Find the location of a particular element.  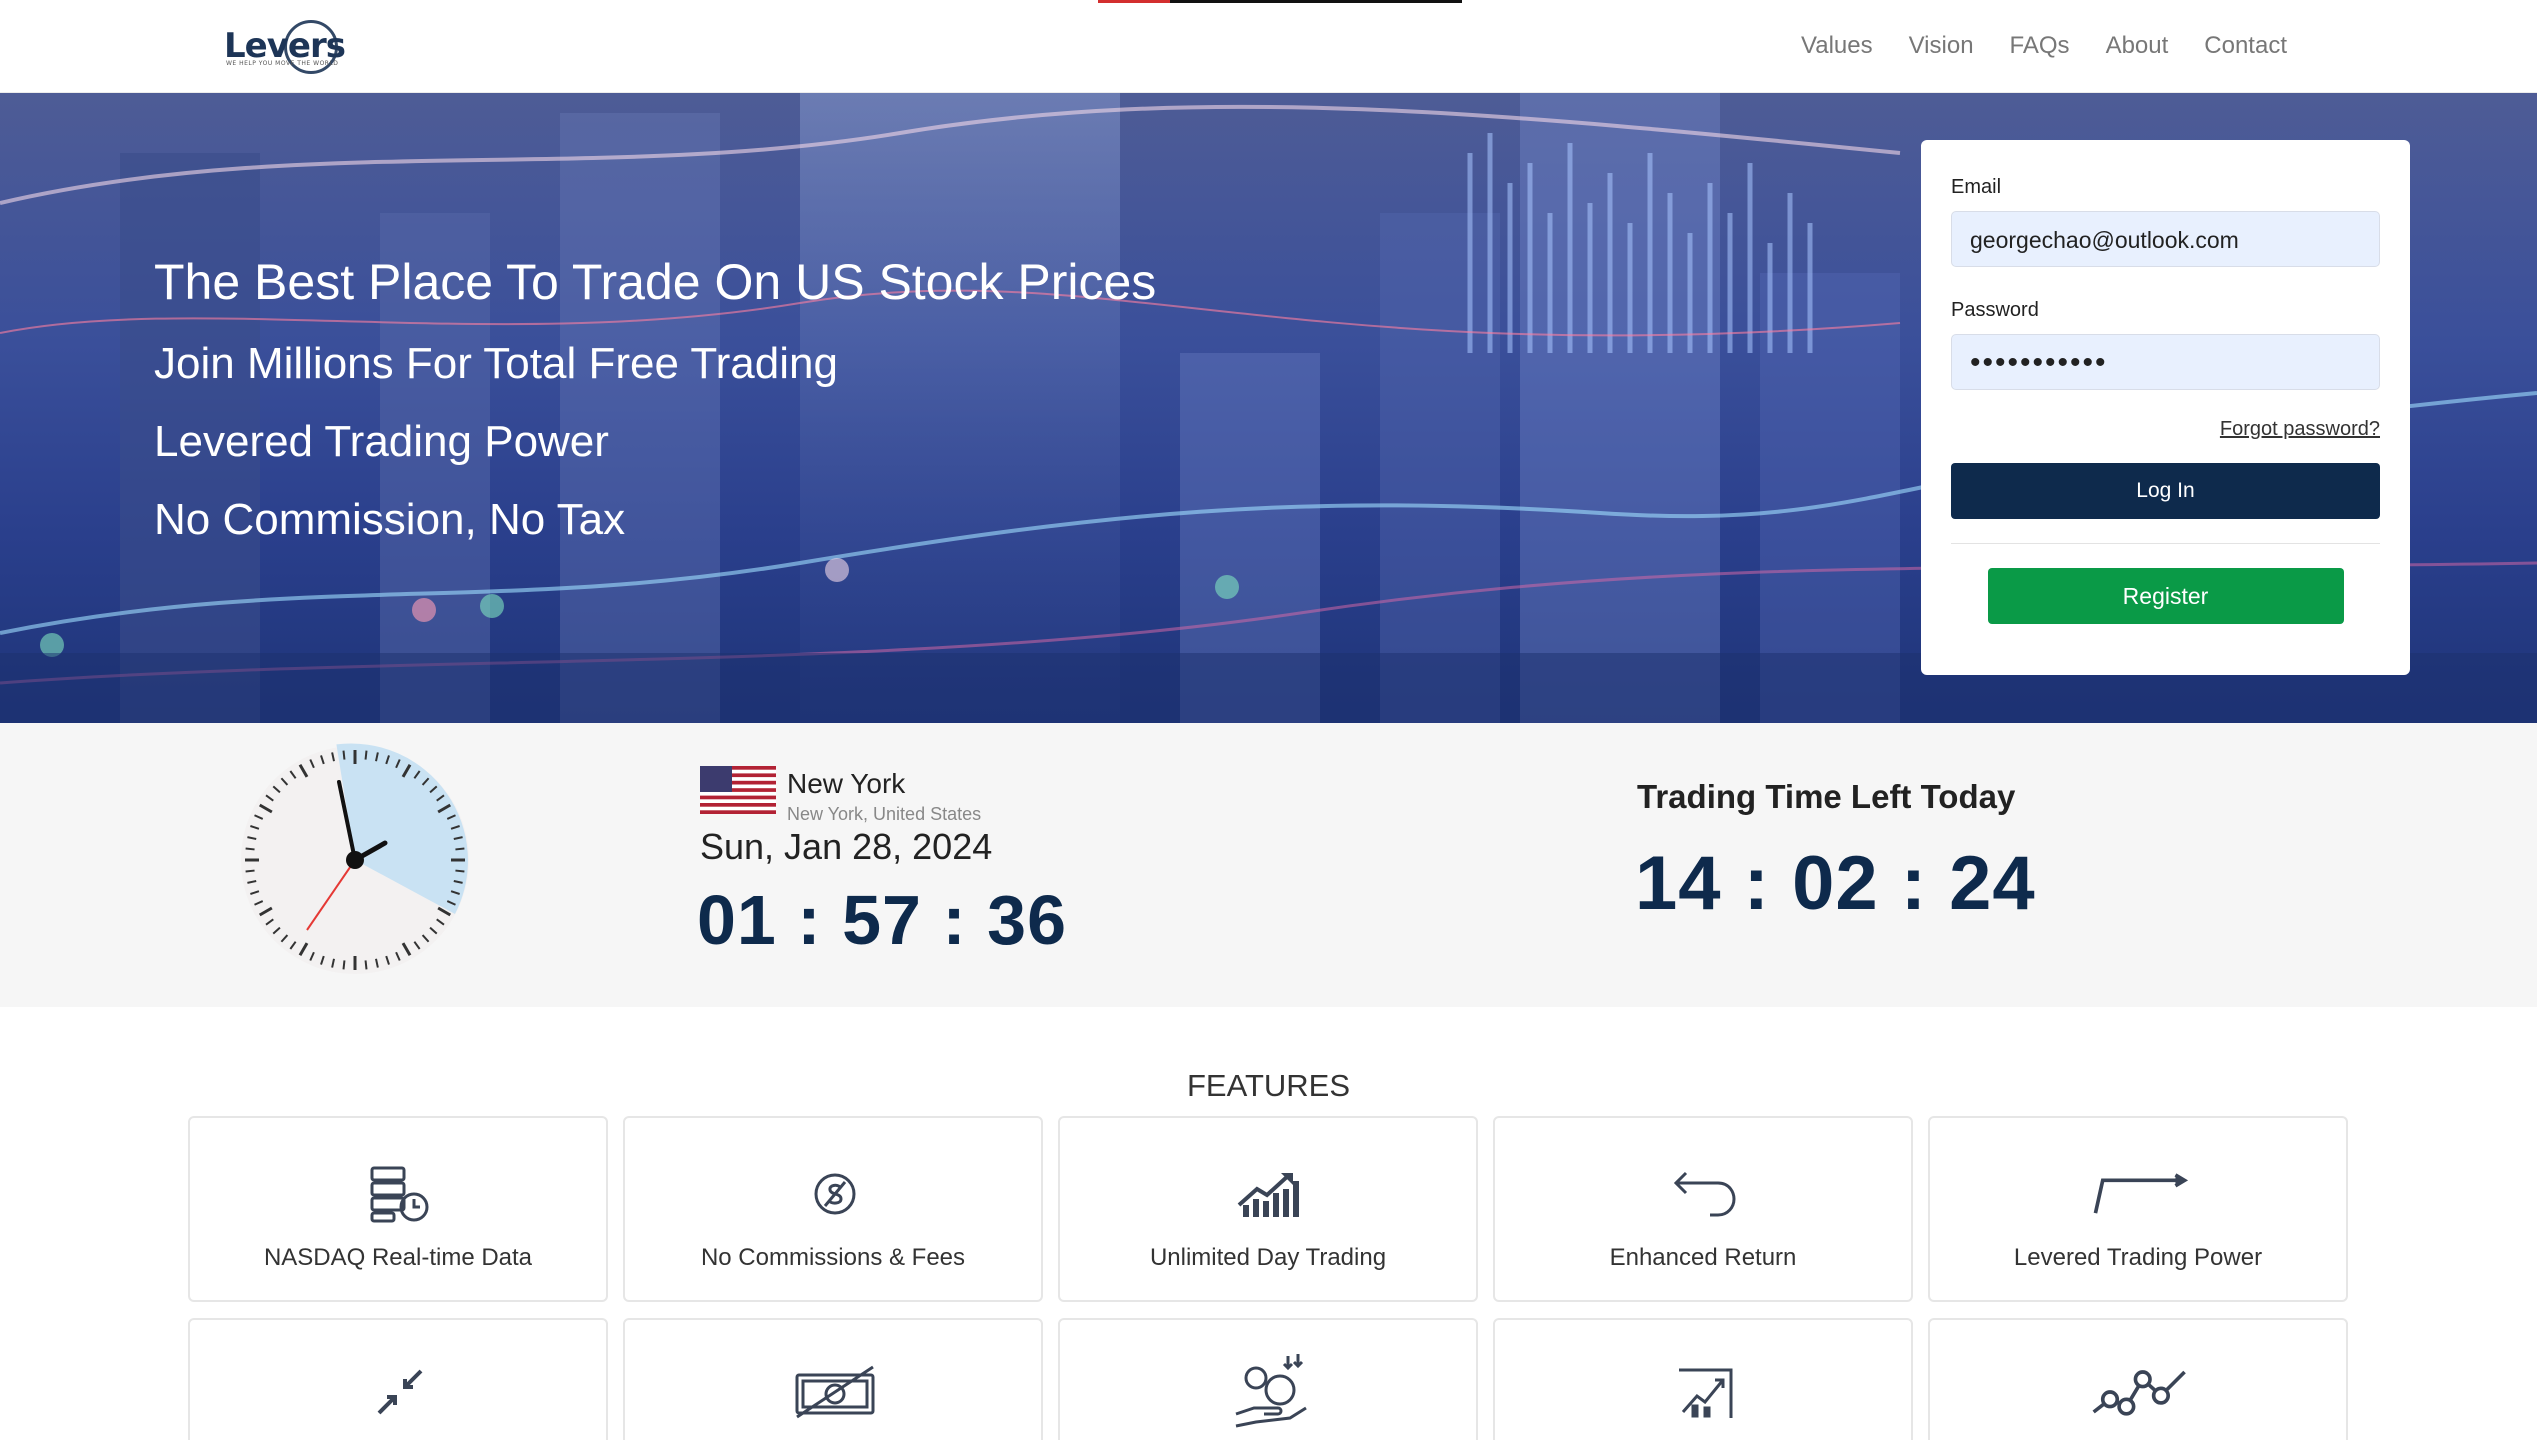

register-button: Register is located at coordinates (2165, 596).